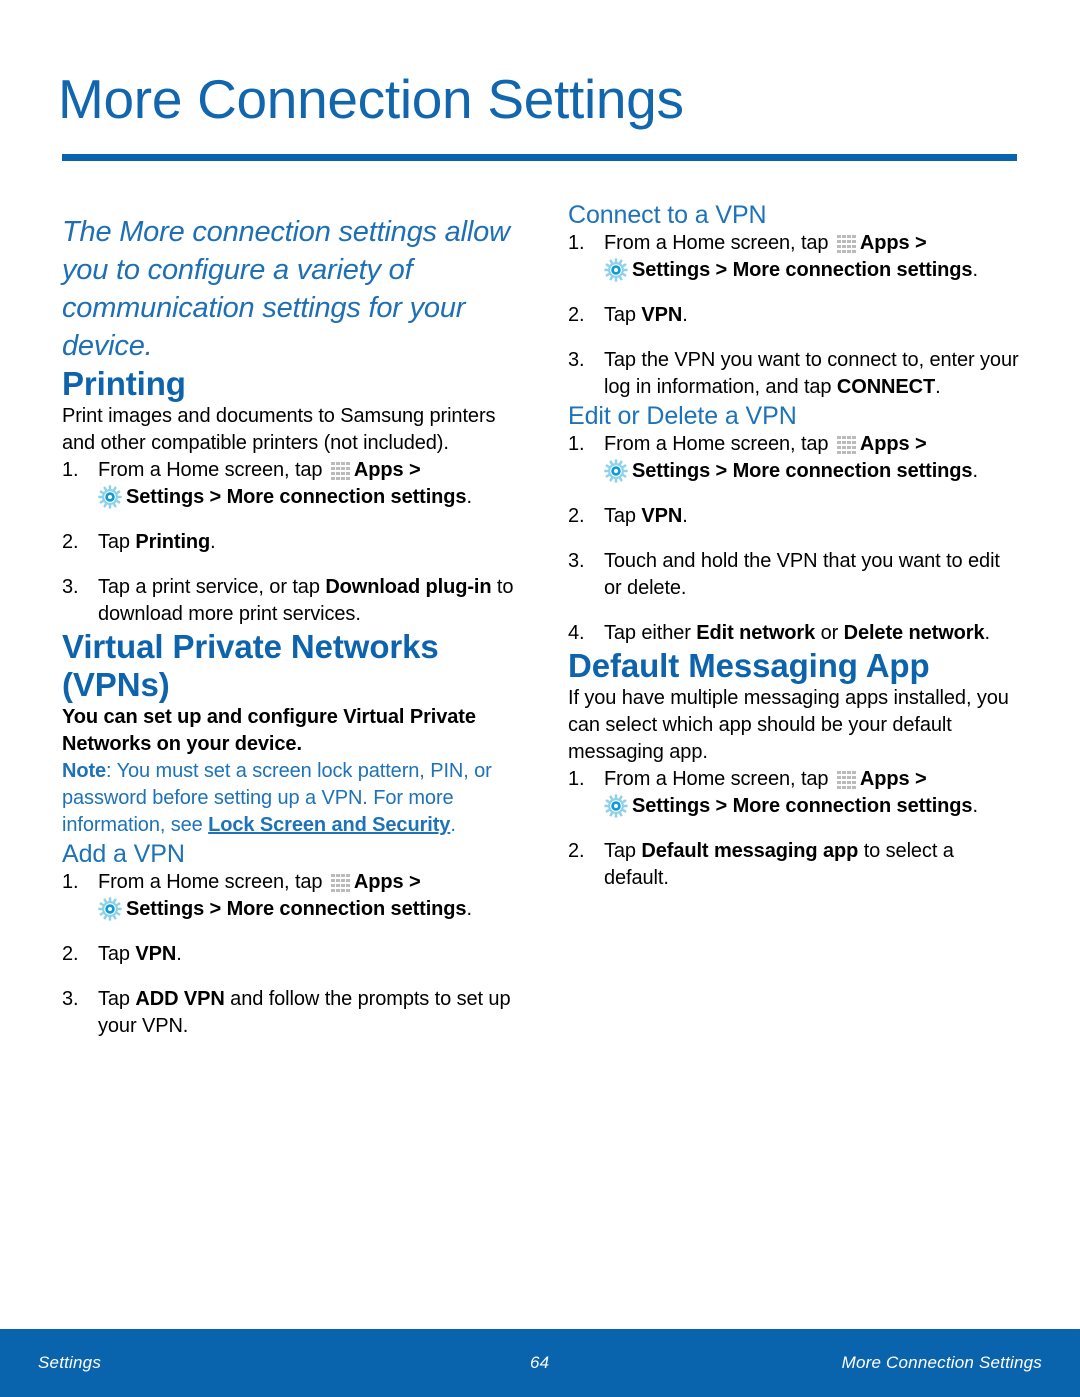 The height and width of the screenshot is (1397, 1080). Describe the element at coordinates (124, 383) in the screenshot. I see `section-heading-printing: Printing` at that location.